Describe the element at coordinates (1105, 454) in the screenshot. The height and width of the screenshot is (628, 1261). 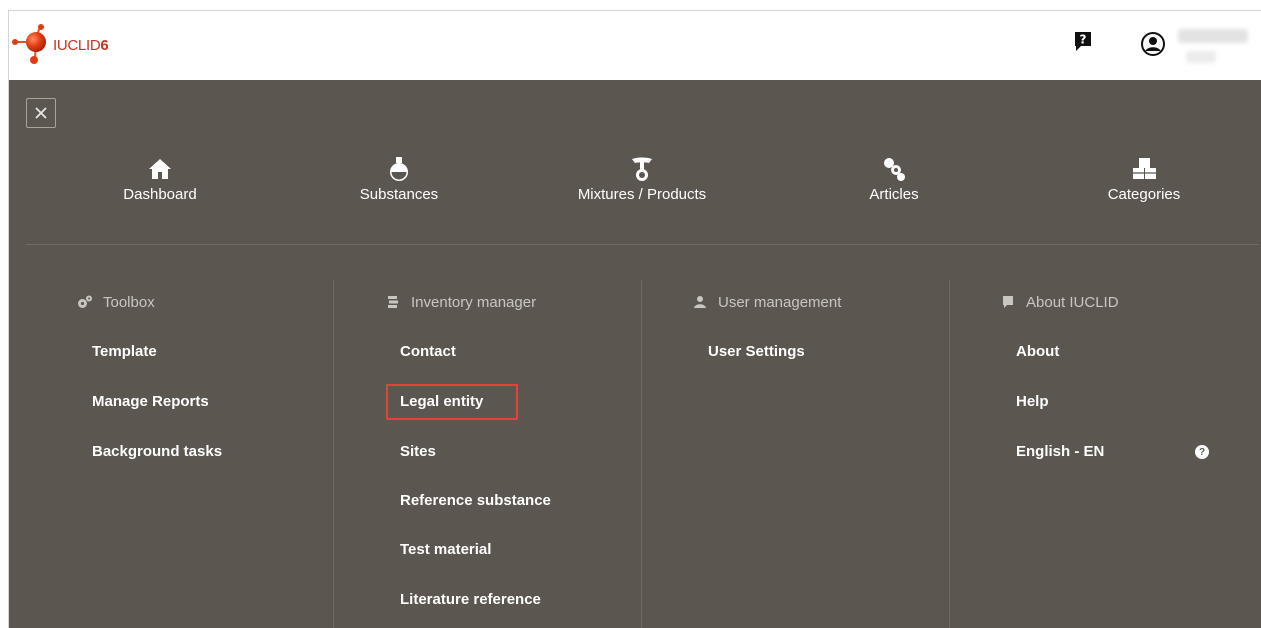
I see `about-iuclid-section: About IUCLID About Help English - EN ?` at that location.